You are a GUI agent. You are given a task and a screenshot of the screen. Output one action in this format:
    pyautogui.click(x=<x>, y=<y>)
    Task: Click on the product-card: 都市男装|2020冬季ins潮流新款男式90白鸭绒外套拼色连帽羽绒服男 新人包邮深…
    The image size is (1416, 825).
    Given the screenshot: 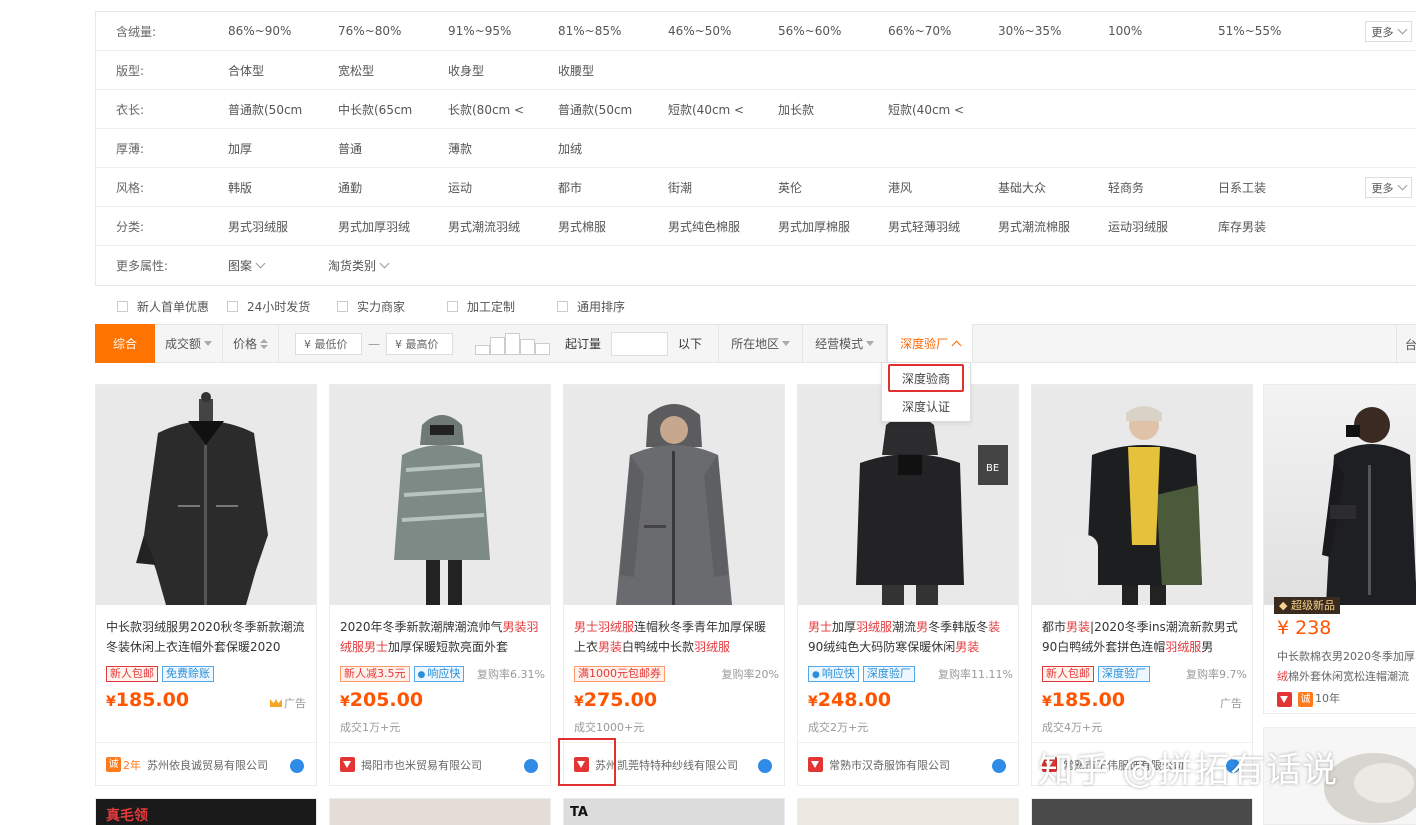 What is the action you would take?
    pyautogui.click(x=1142, y=585)
    